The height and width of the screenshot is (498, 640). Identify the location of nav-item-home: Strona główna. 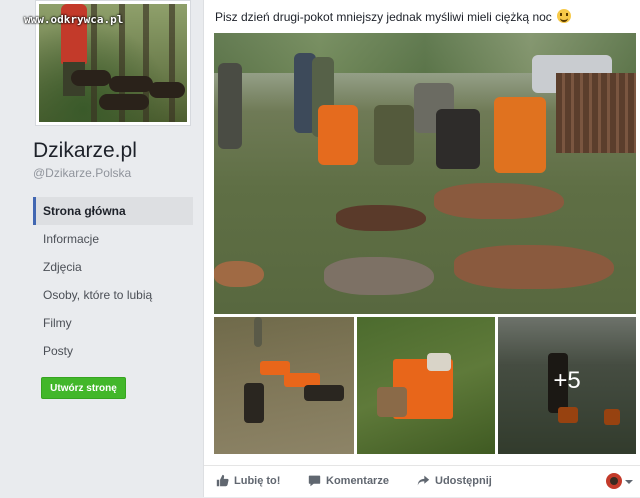
(113, 211).